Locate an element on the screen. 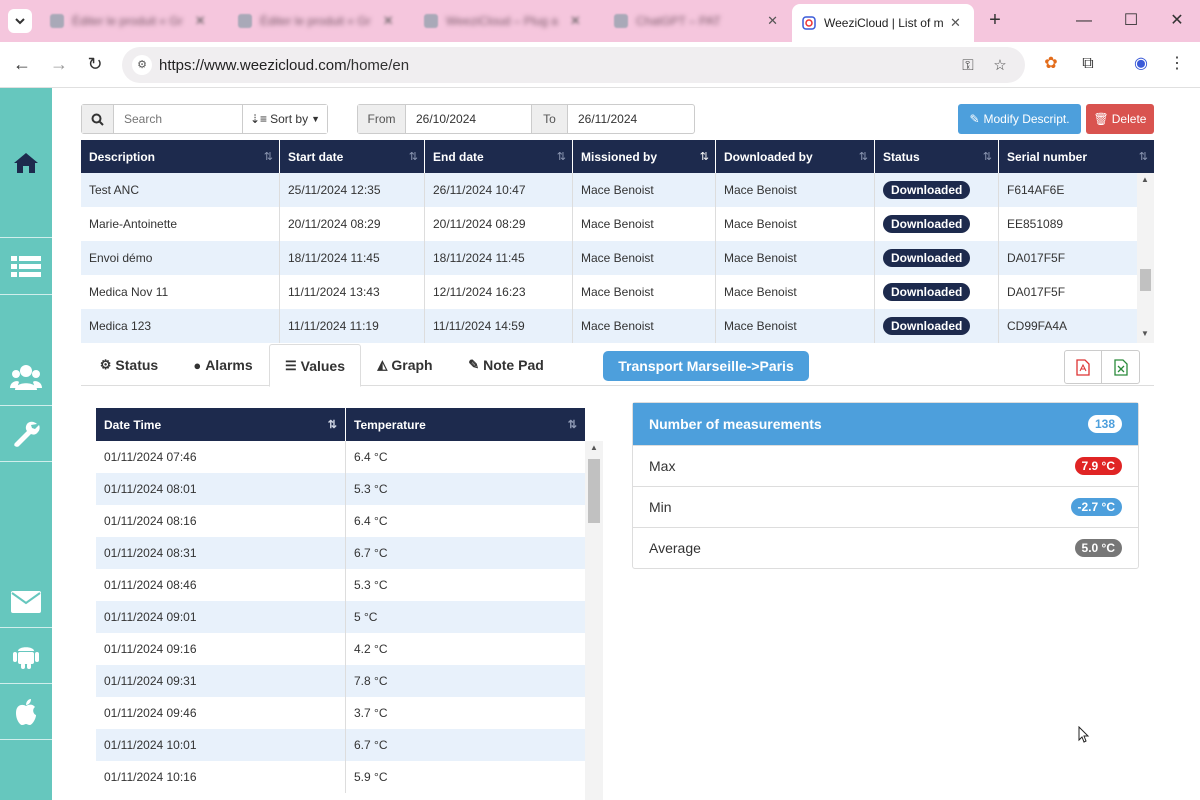 The width and height of the screenshot is (1200, 800). mouse-cursor-icon is located at coordinates (1084, 734).